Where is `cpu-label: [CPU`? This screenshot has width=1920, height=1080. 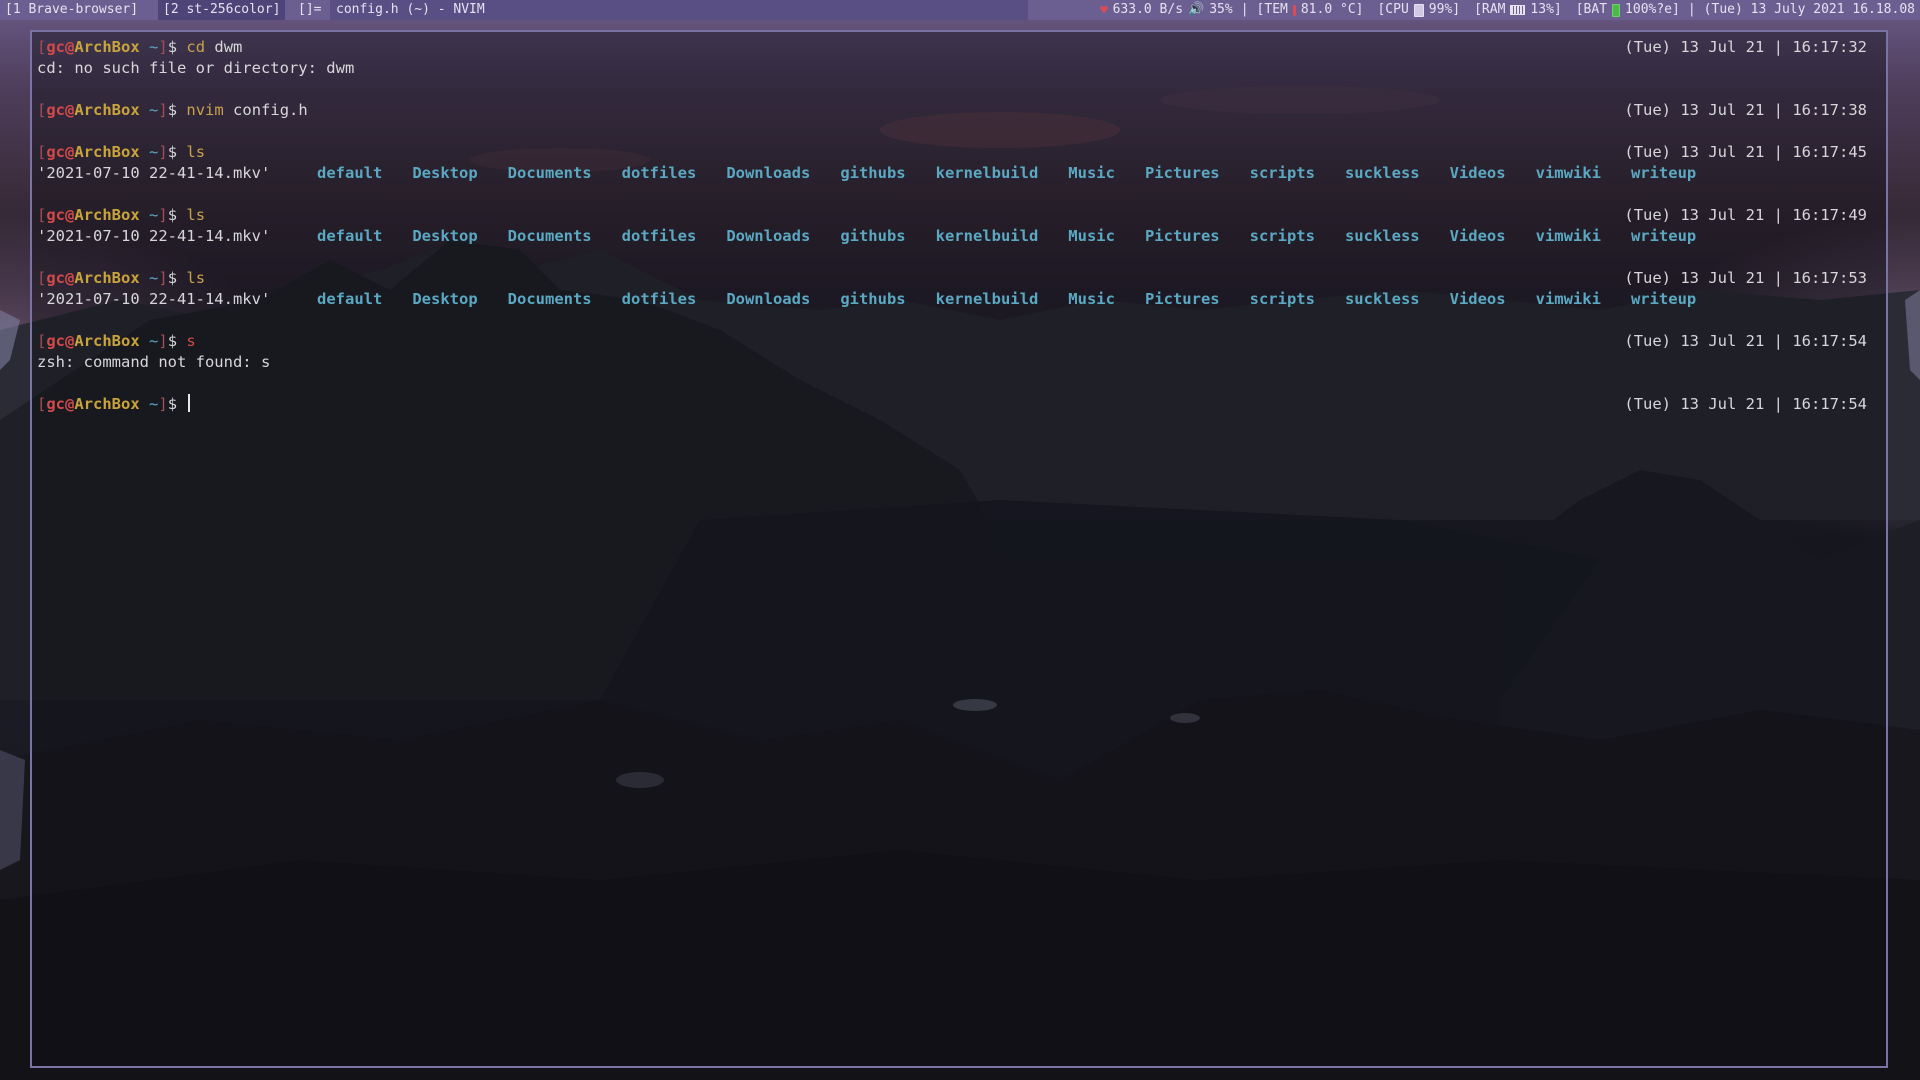 cpu-label: [CPU is located at coordinates (1393, 9).